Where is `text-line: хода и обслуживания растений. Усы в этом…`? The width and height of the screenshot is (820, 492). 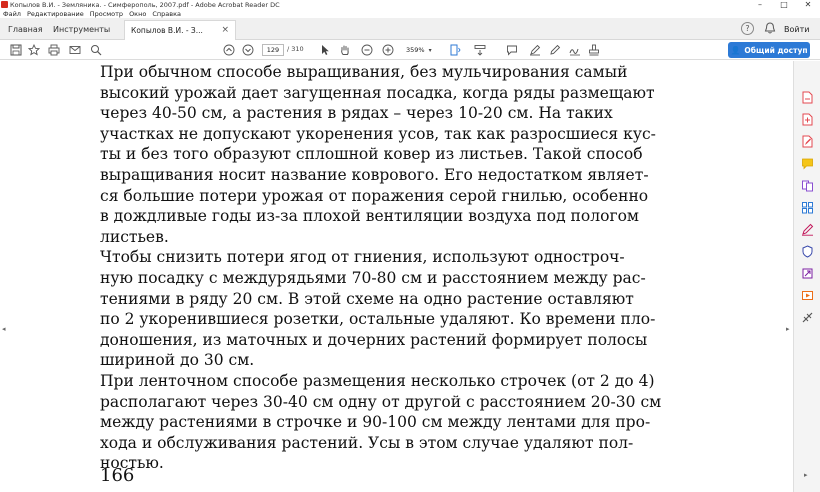
text-line: хода и обслуживания растений. Усы в этом… is located at coordinates (367, 442).